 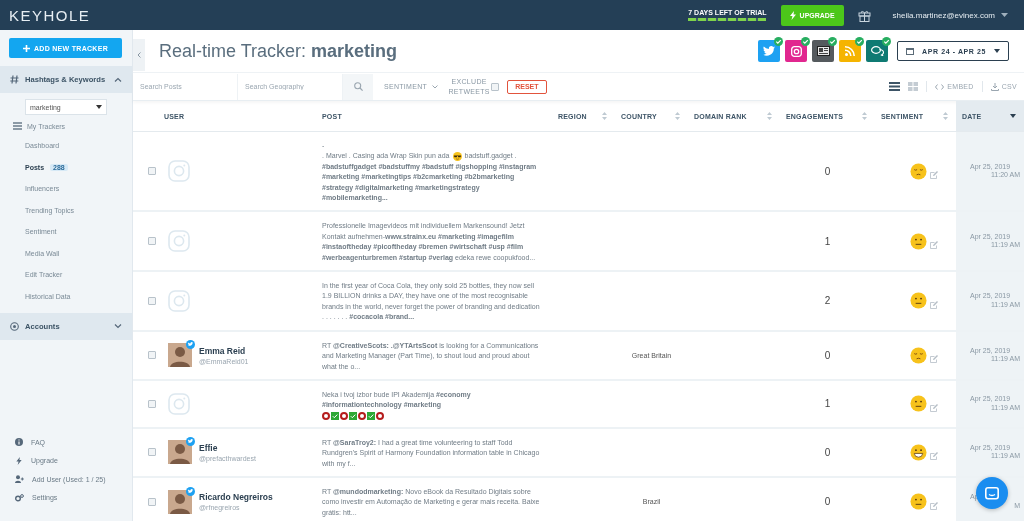 What do you see at coordinates (19, 442) in the screenshot?
I see `info-icon` at bounding box center [19, 442].